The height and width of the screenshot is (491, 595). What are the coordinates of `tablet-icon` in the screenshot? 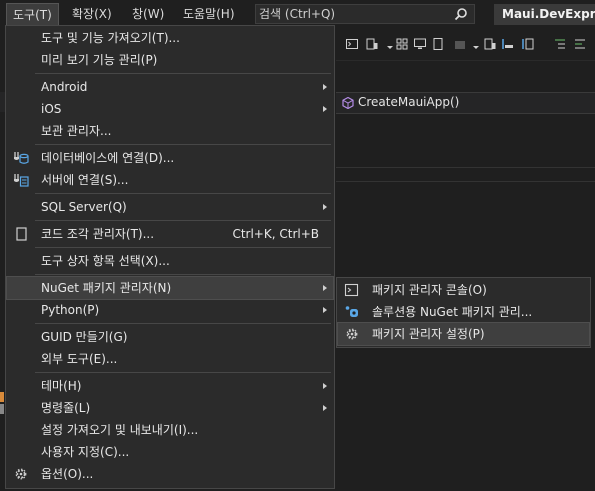 It's located at (438, 44).